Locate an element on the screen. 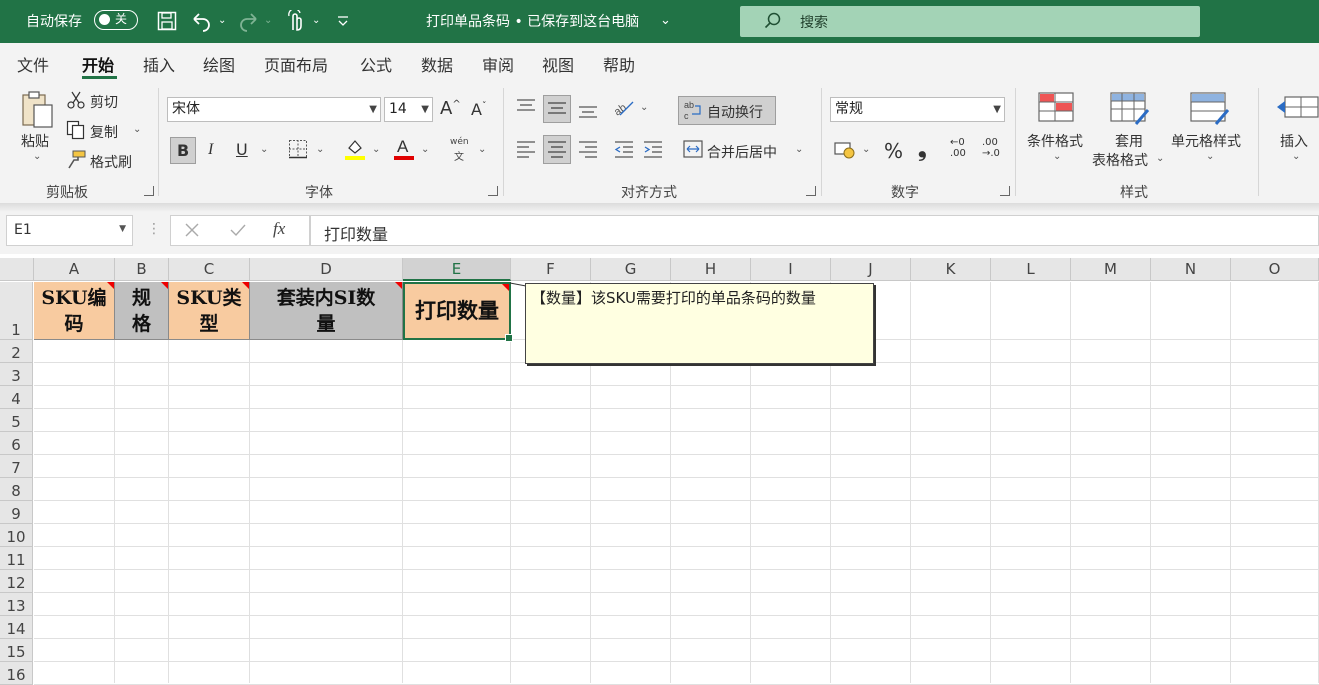  undo-icon is located at coordinates (201, 21).